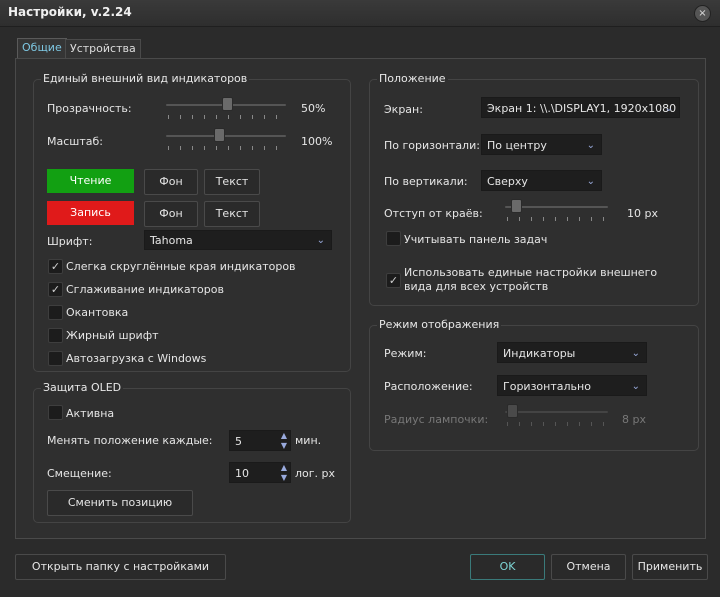  Describe the element at coordinates (90, 413) in the screenshot. I see `oled-active-label: Активна` at that location.